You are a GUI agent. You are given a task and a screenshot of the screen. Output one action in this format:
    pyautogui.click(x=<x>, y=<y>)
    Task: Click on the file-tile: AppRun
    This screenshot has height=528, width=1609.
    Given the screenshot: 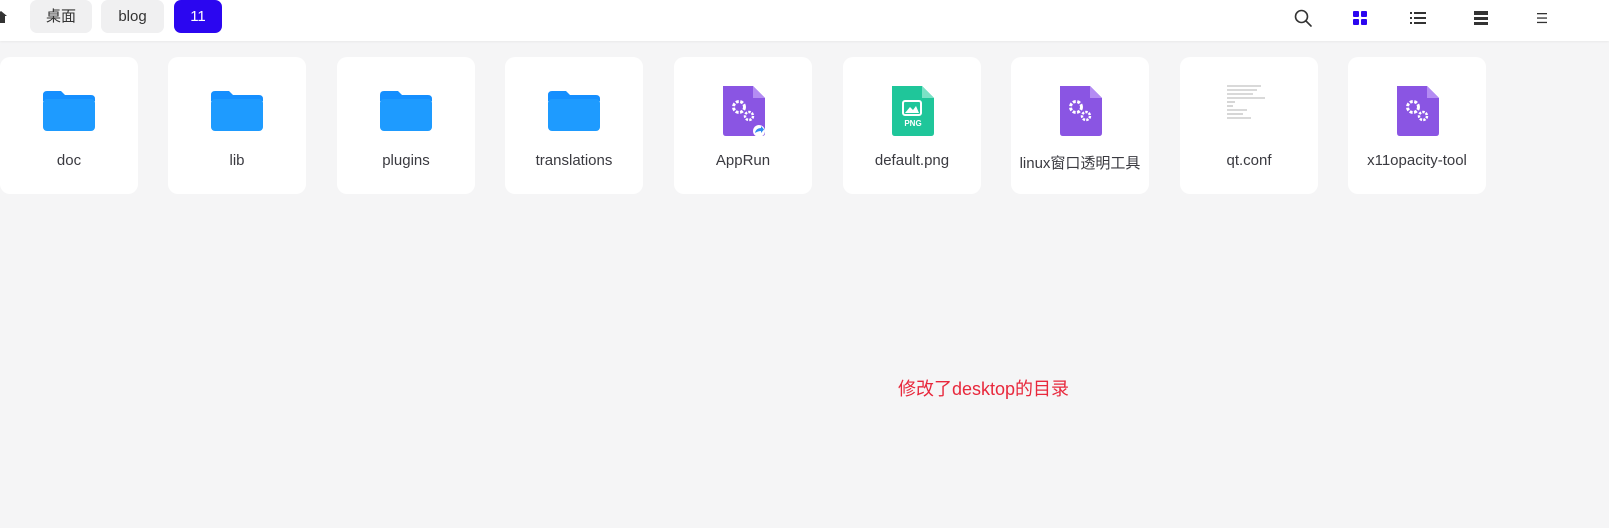 What is the action you would take?
    pyautogui.click(x=743, y=125)
    